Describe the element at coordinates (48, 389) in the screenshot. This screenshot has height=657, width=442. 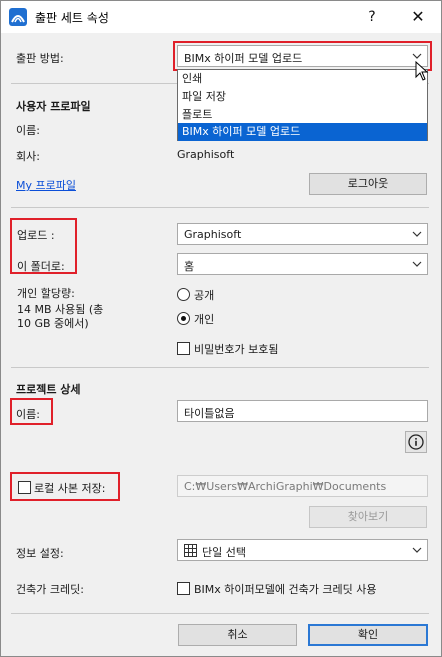
I see `project-details-heading: 프로젝트 상세` at that location.